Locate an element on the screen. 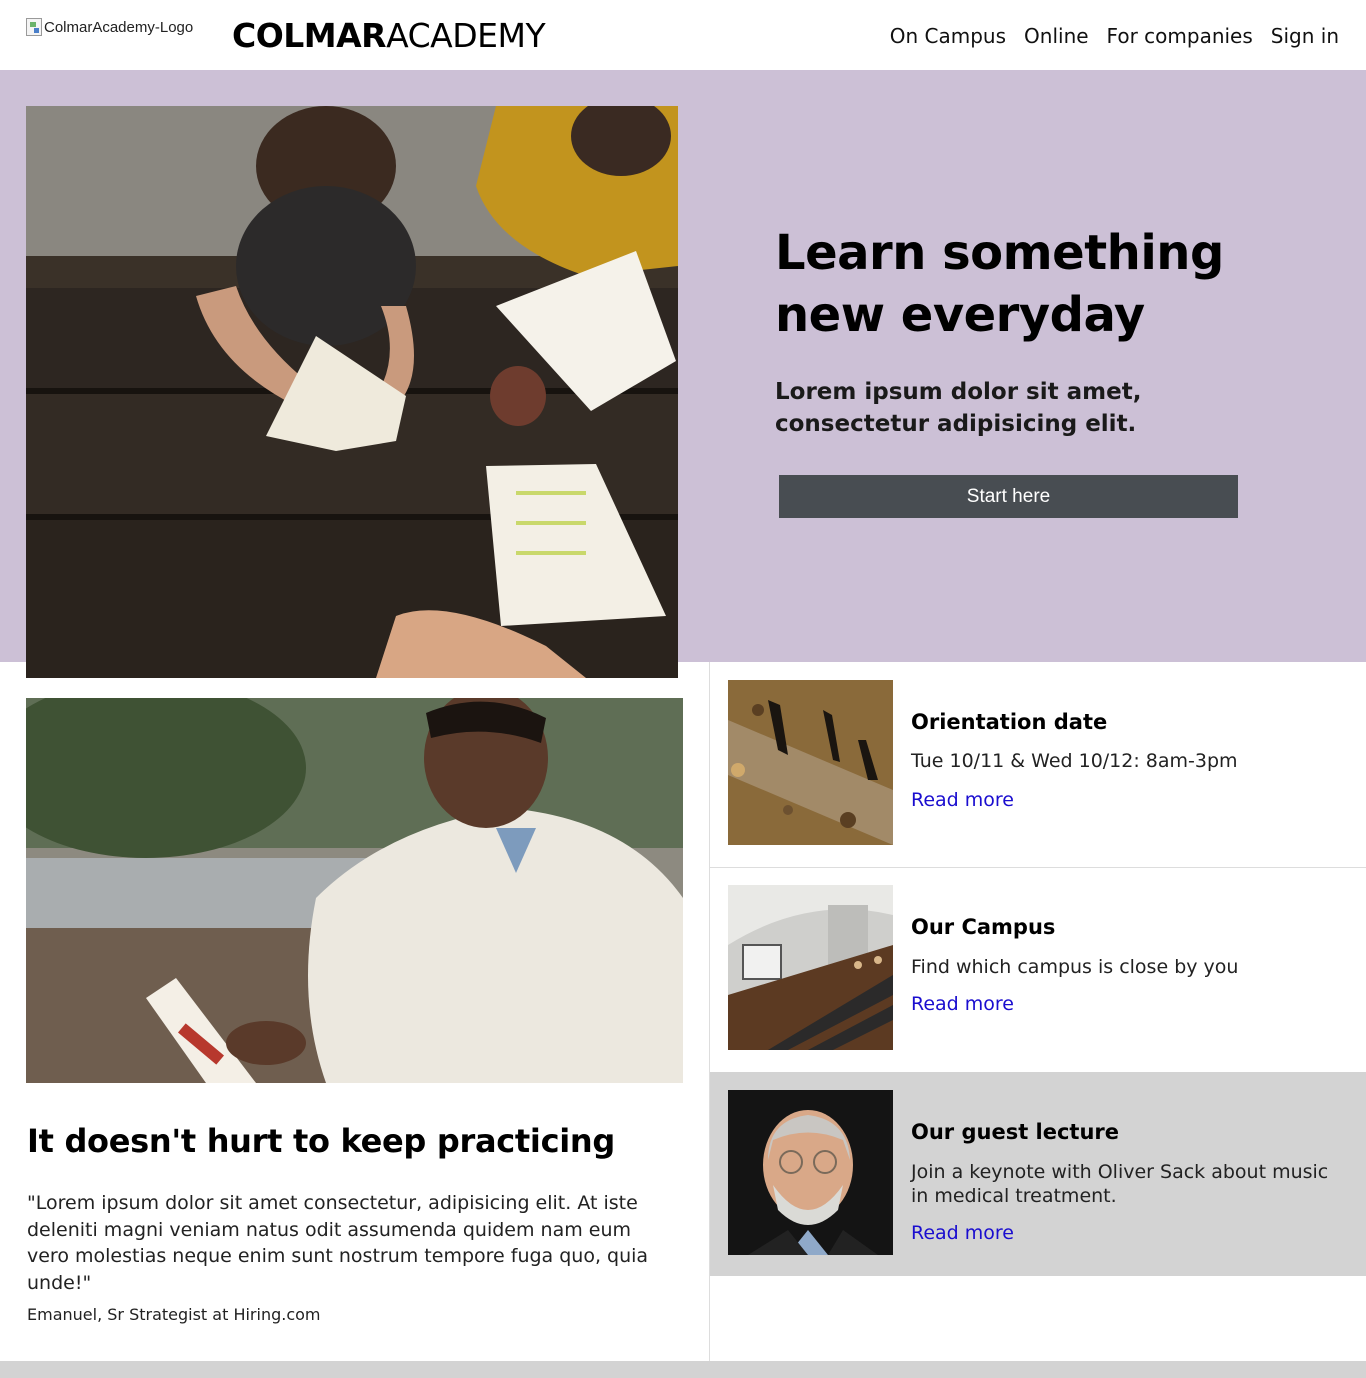 This screenshot has height=1378, width=1366. campus-title: Our Campus is located at coordinates (983, 927).